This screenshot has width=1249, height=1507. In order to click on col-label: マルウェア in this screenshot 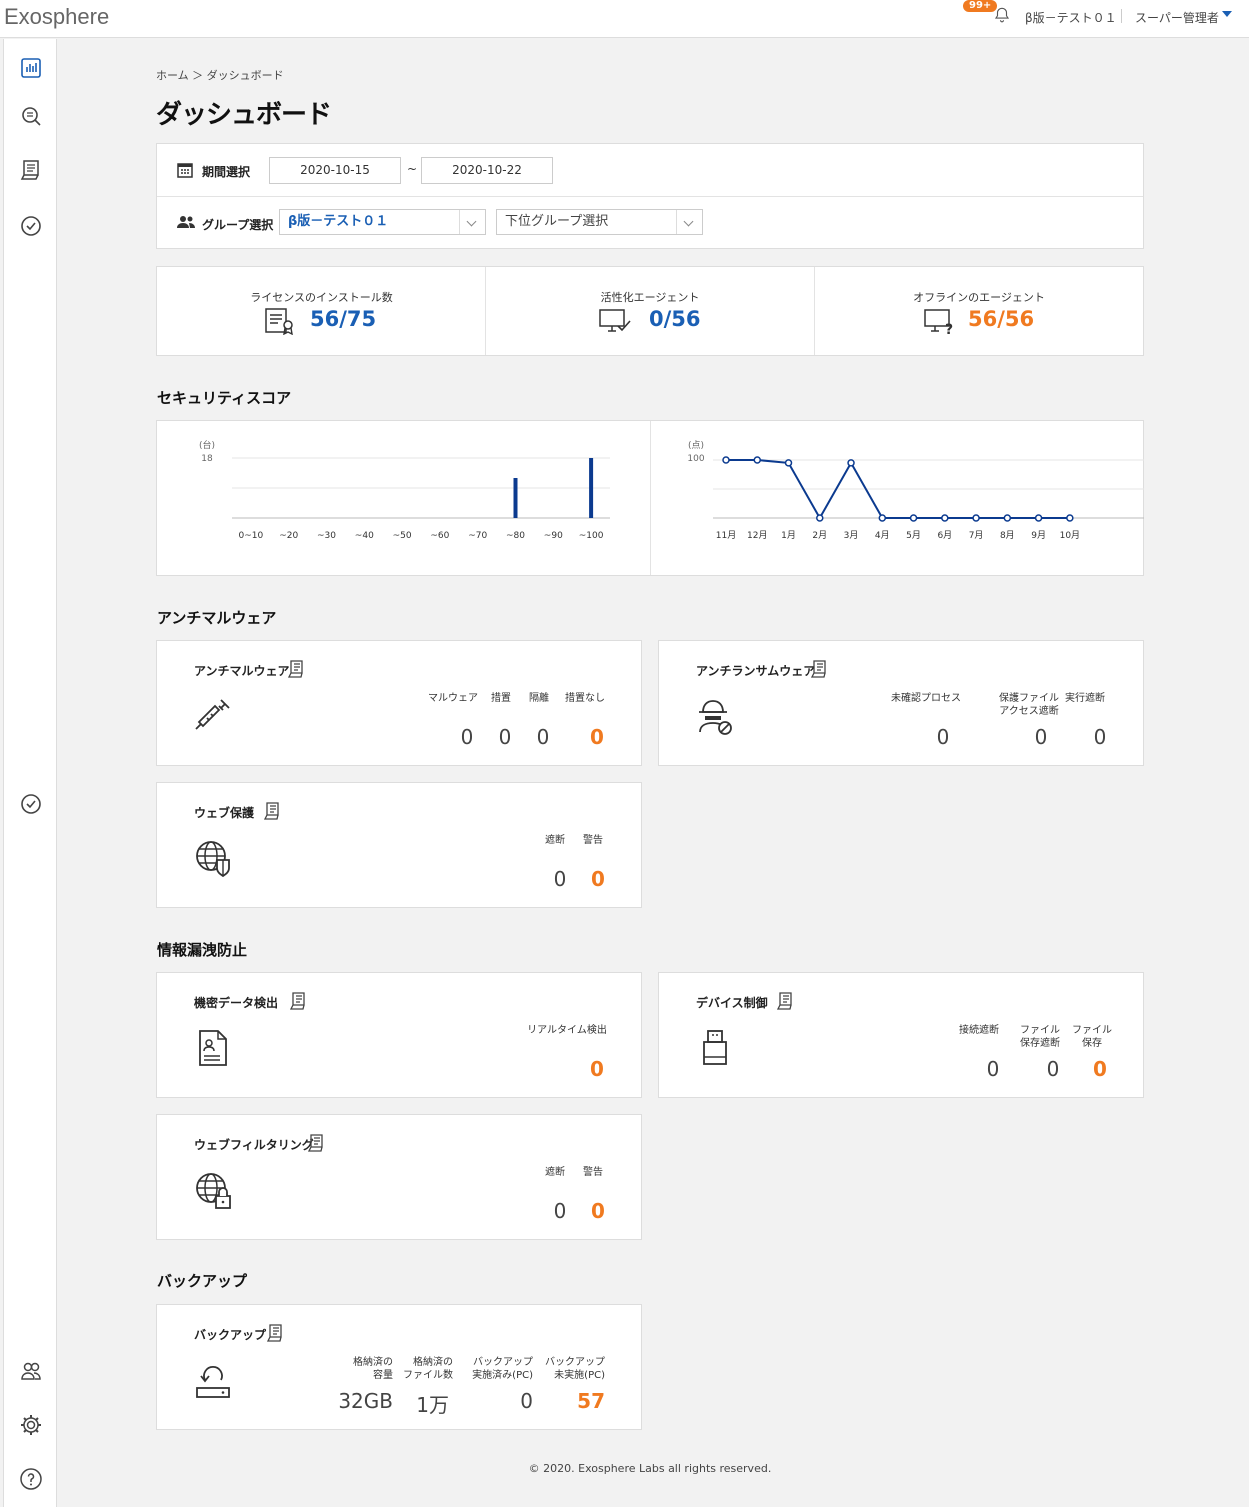, I will do `click(453, 698)`.